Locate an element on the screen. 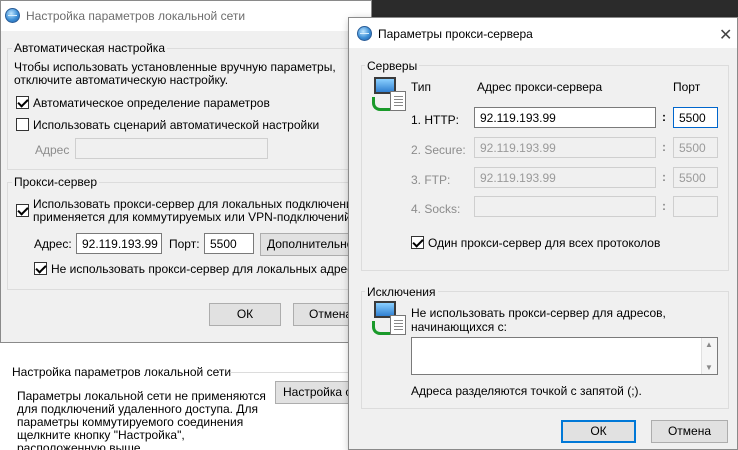 Image resolution: width=738 pixels, height=450 pixels. col-type-header: Тип is located at coordinates (421, 87).